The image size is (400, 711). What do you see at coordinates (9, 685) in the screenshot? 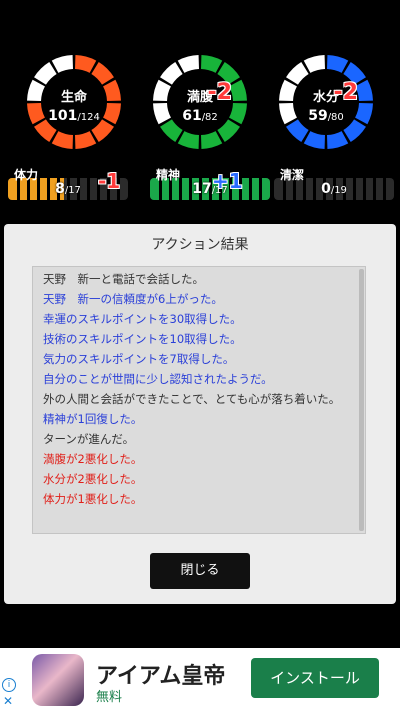
I see `info-icon: i` at bounding box center [9, 685].